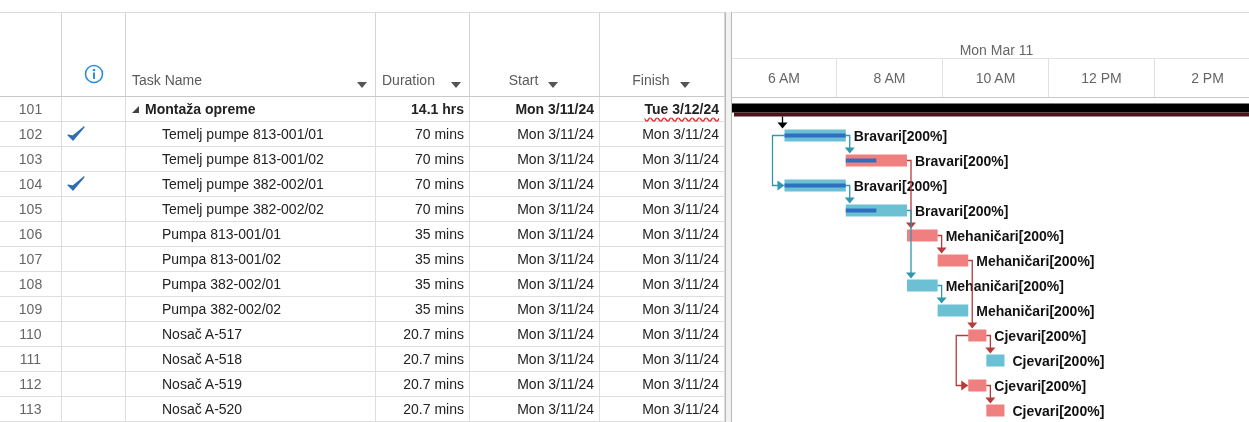 This screenshot has height=422, width=1249. What do you see at coordinates (251, 55) in the screenshot?
I see `column-header: Task Name` at bounding box center [251, 55].